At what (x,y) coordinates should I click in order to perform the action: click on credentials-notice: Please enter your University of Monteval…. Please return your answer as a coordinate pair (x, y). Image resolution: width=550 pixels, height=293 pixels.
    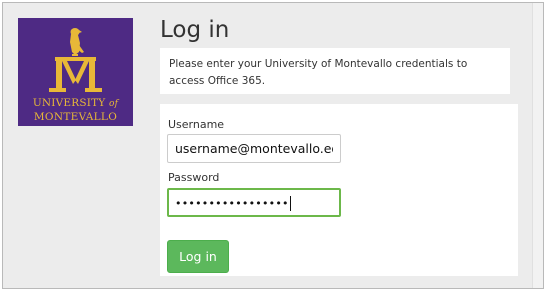
    Looking at the image, I should click on (335, 71).